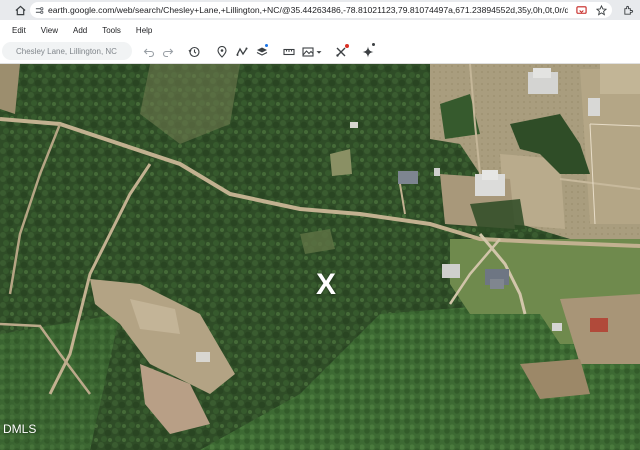  I want to click on placemark-icon, so click(222, 52).